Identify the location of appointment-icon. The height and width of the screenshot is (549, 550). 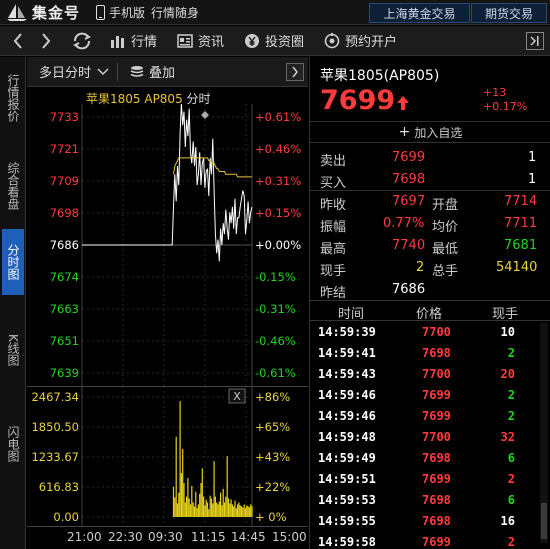
(332, 40).